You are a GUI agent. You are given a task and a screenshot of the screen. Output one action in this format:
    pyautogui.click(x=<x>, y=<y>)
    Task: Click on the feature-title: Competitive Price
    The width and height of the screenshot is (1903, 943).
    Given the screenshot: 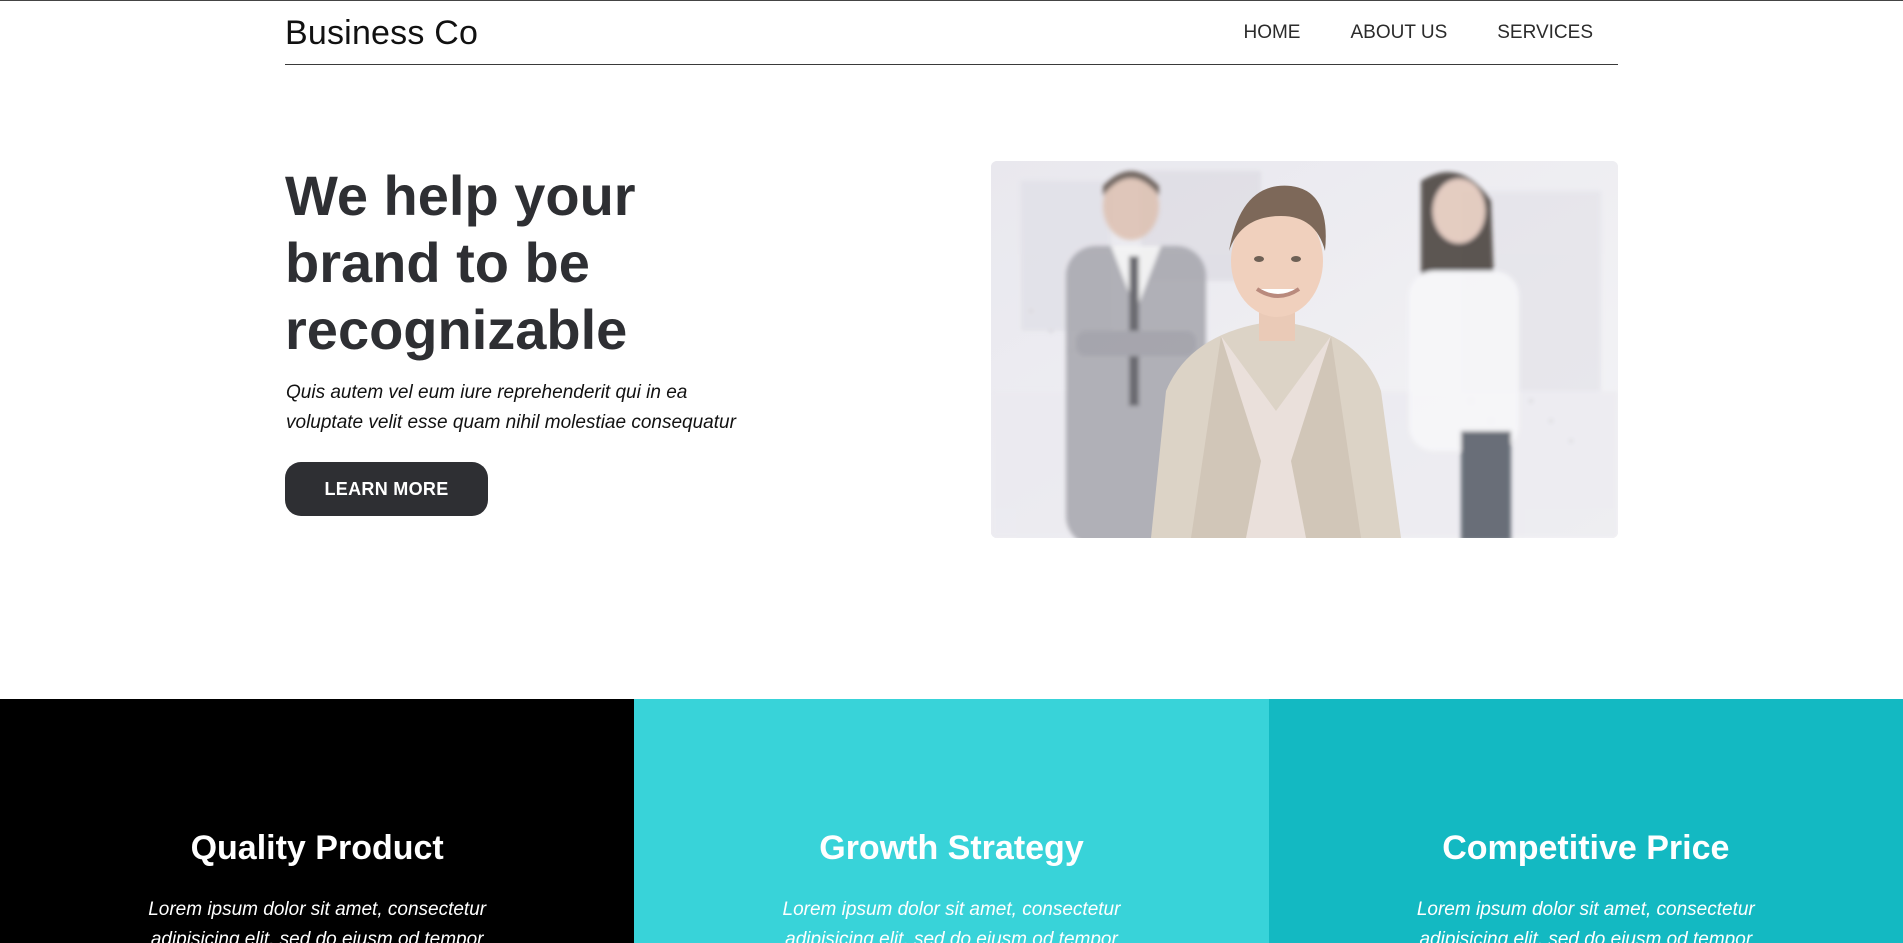 What is the action you would take?
    pyautogui.click(x=1586, y=848)
    